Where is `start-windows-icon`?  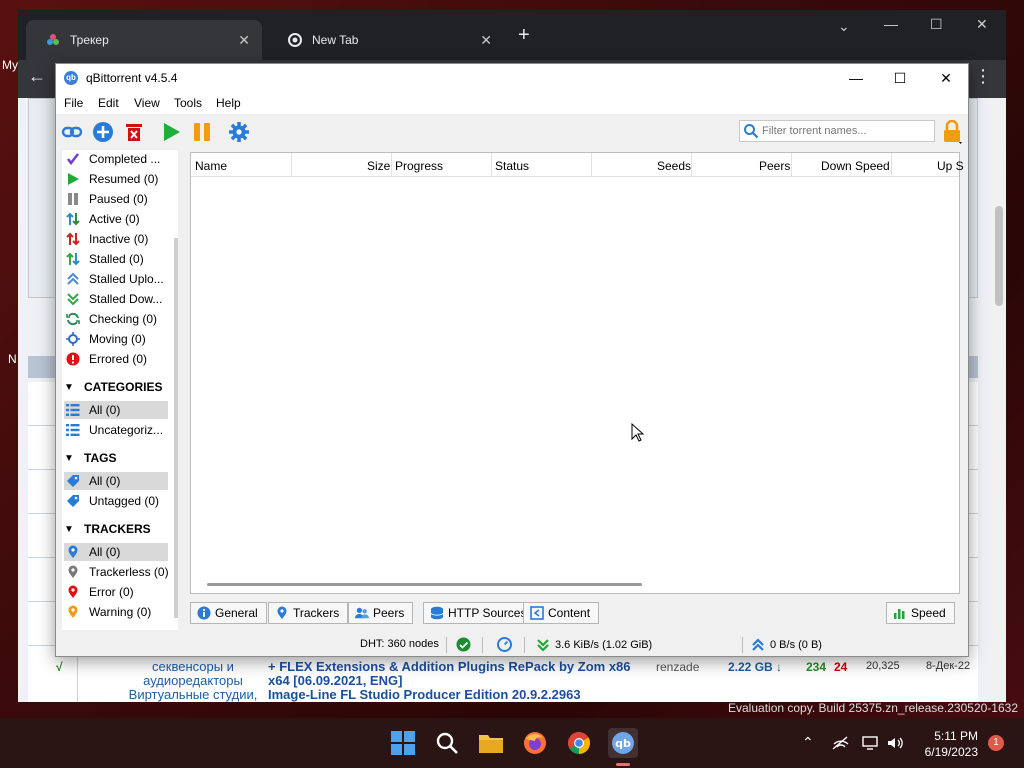
start-windows-icon is located at coordinates (403, 743).